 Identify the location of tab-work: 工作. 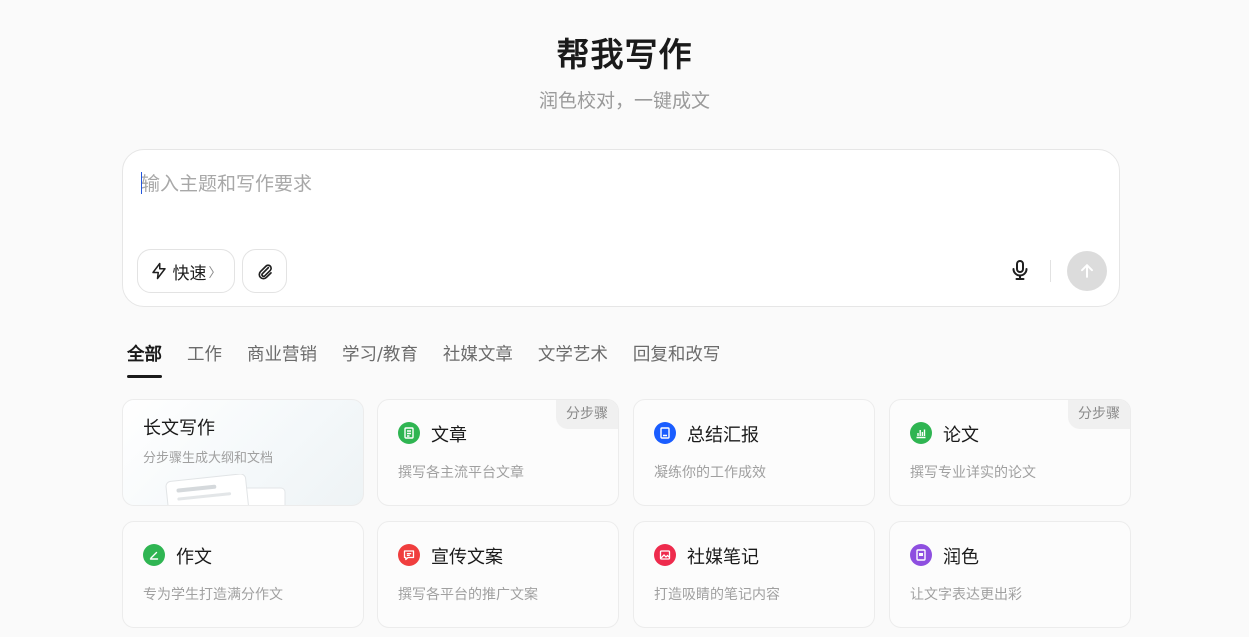
(204, 360).